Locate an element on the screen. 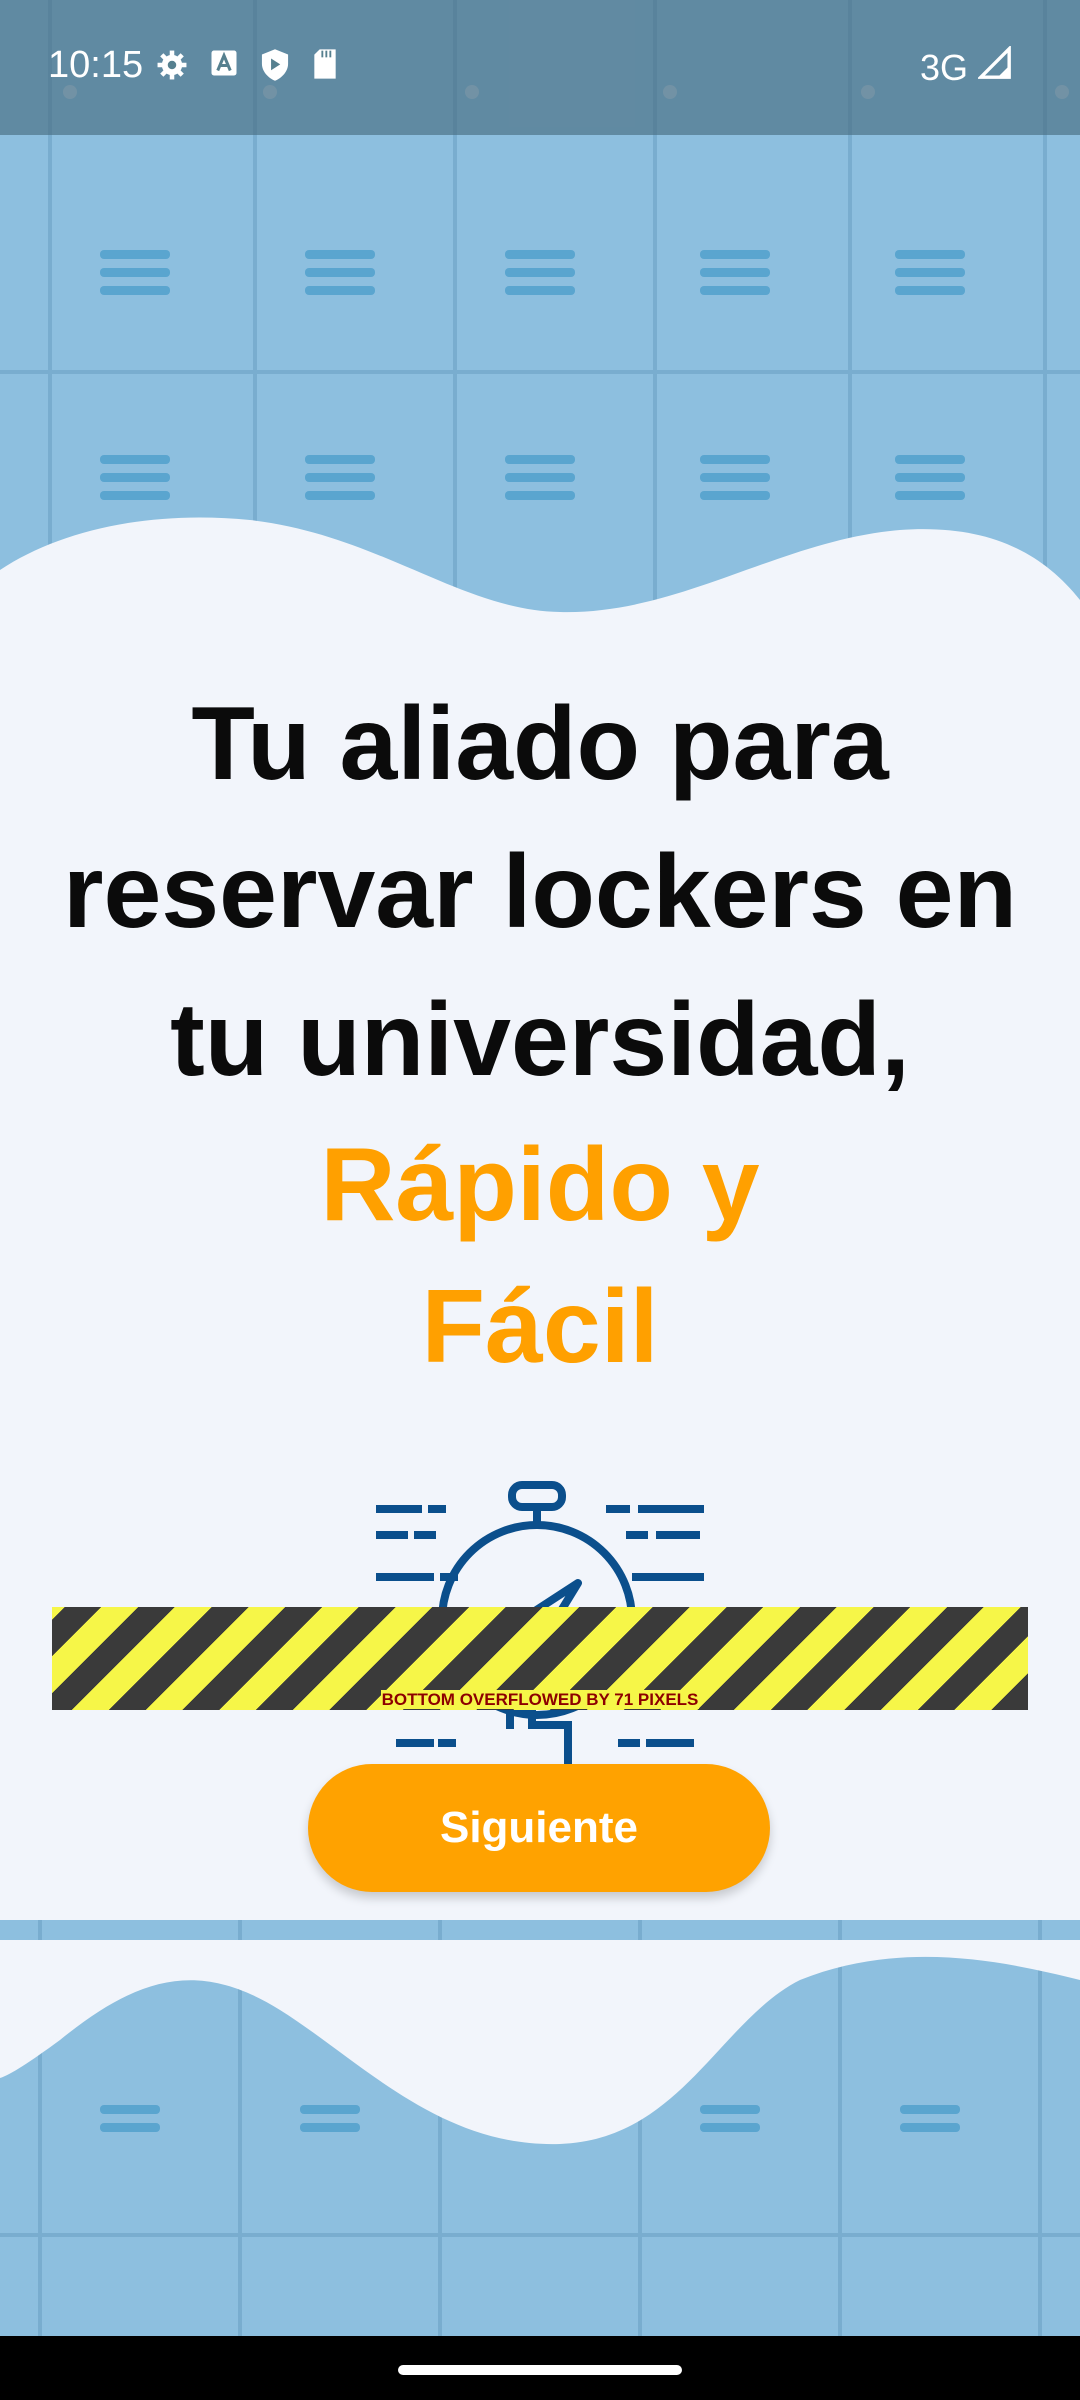  navigation-bar is located at coordinates (540, 2368).